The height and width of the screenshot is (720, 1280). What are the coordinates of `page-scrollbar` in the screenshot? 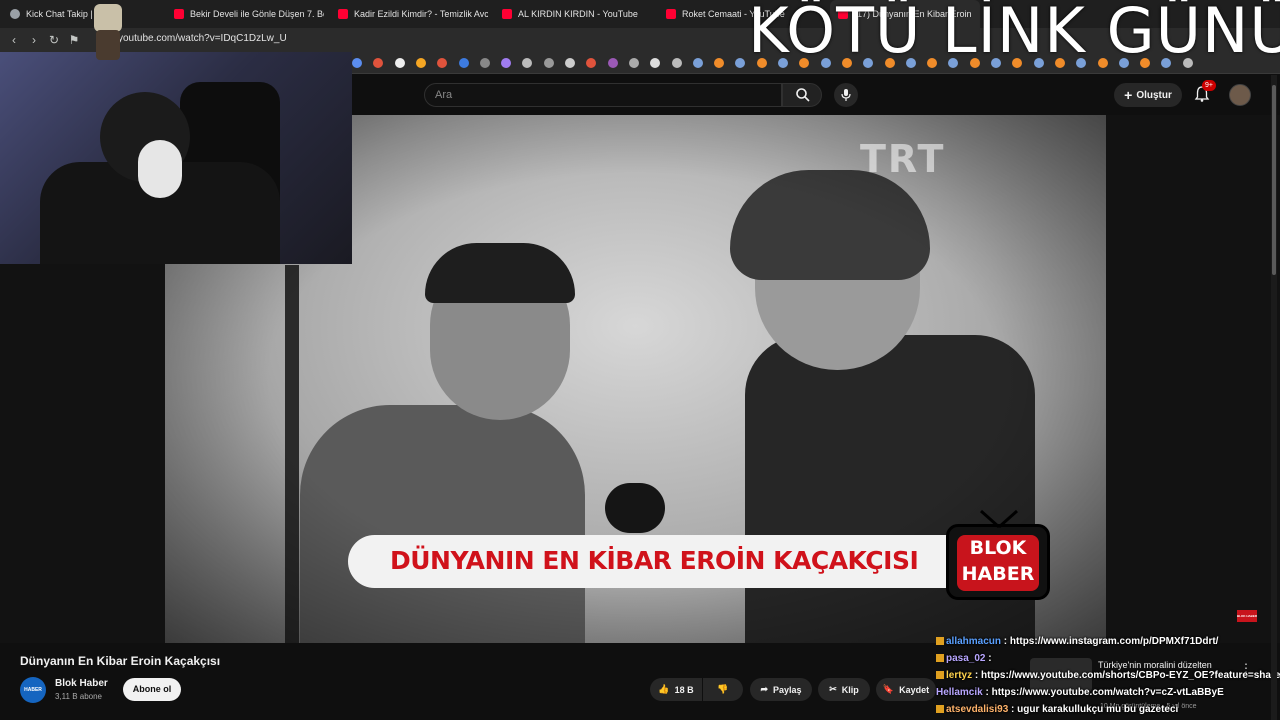 It's located at (1274, 397).